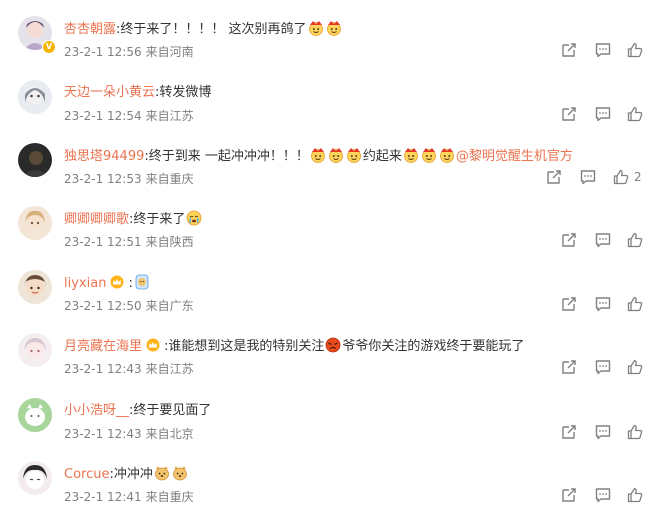 The image size is (660, 521). What do you see at coordinates (109, 92) in the screenshot?
I see `comment-username: 天边一朵小黄云` at bounding box center [109, 92].